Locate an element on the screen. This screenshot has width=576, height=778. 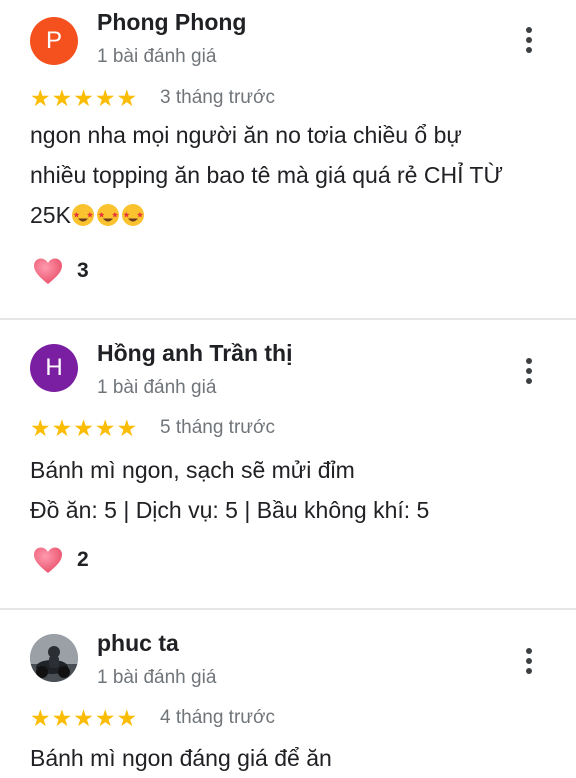
like-count: 2 is located at coordinates (83, 559).